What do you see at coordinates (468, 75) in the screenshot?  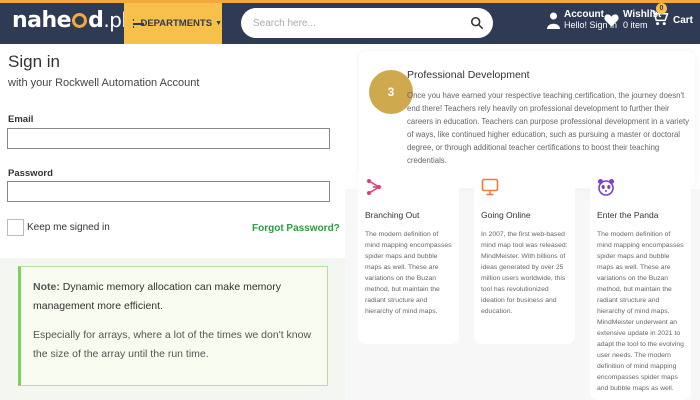 I see `card-title: Professional Development` at bounding box center [468, 75].